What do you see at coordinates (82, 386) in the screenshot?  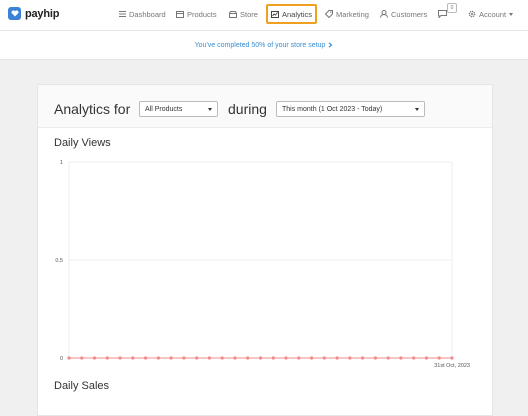 I see `daily-sales-title: Daily Sales` at bounding box center [82, 386].